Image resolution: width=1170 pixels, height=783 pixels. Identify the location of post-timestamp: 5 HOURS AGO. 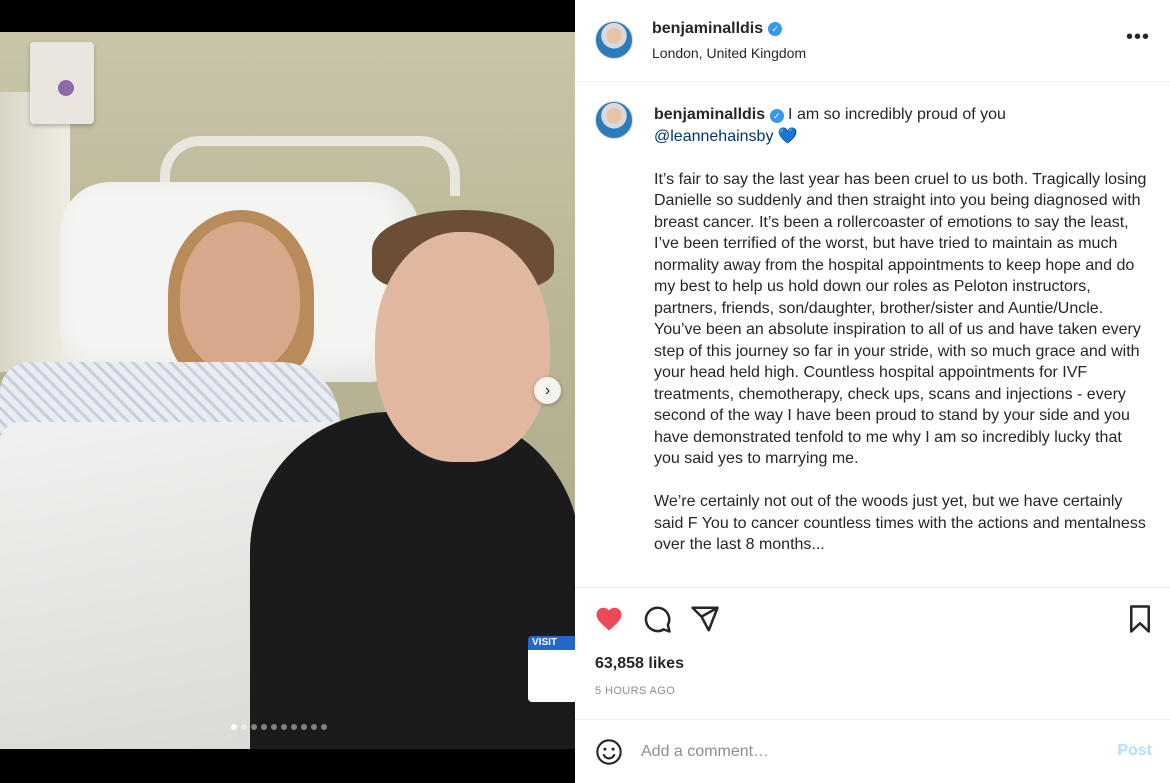
(635, 691).